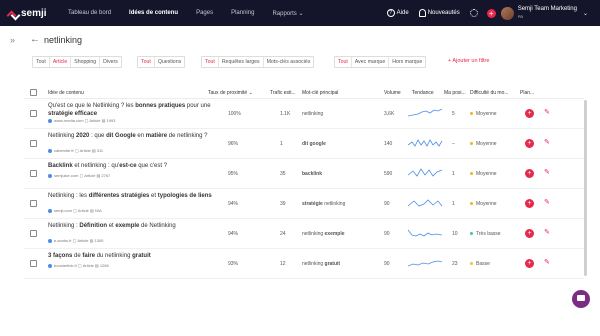 The width and height of the screenshot is (600, 336). What do you see at coordinates (63, 240) in the screenshot?
I see `site-domain: e-works.fr` at bounding box center [63, 240].